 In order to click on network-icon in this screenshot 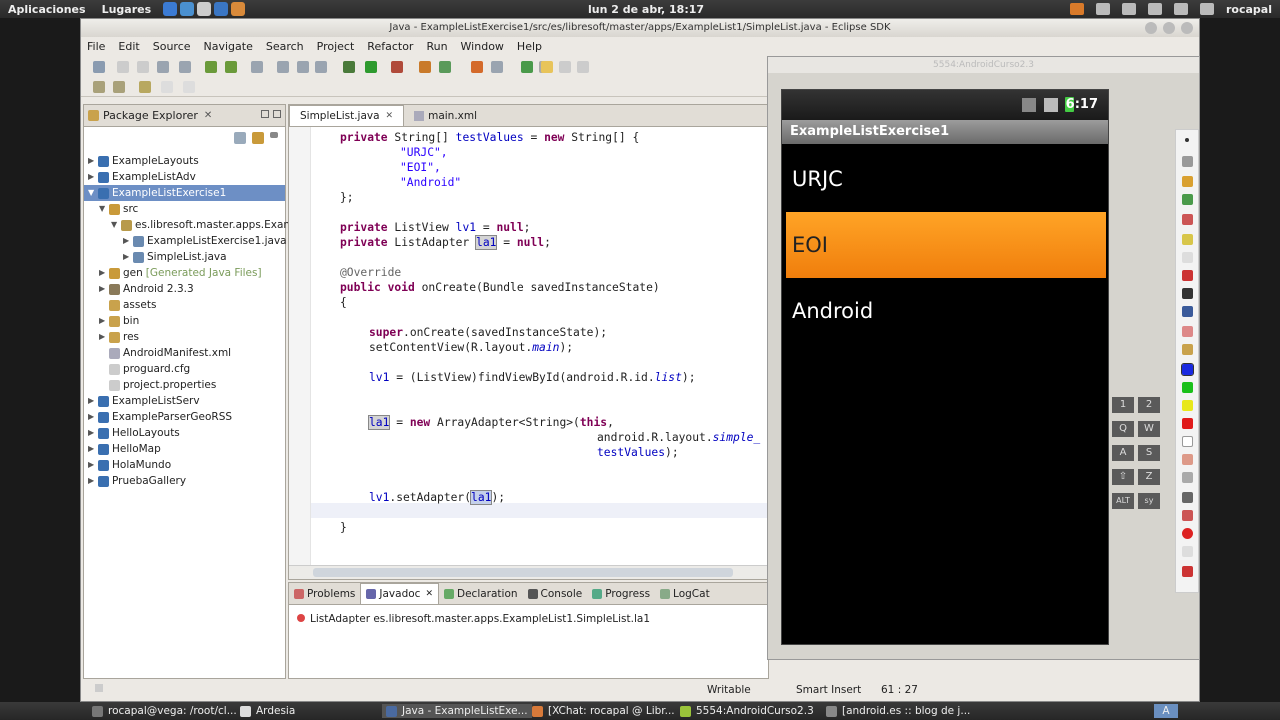, I will do `click(1077, 9)`.